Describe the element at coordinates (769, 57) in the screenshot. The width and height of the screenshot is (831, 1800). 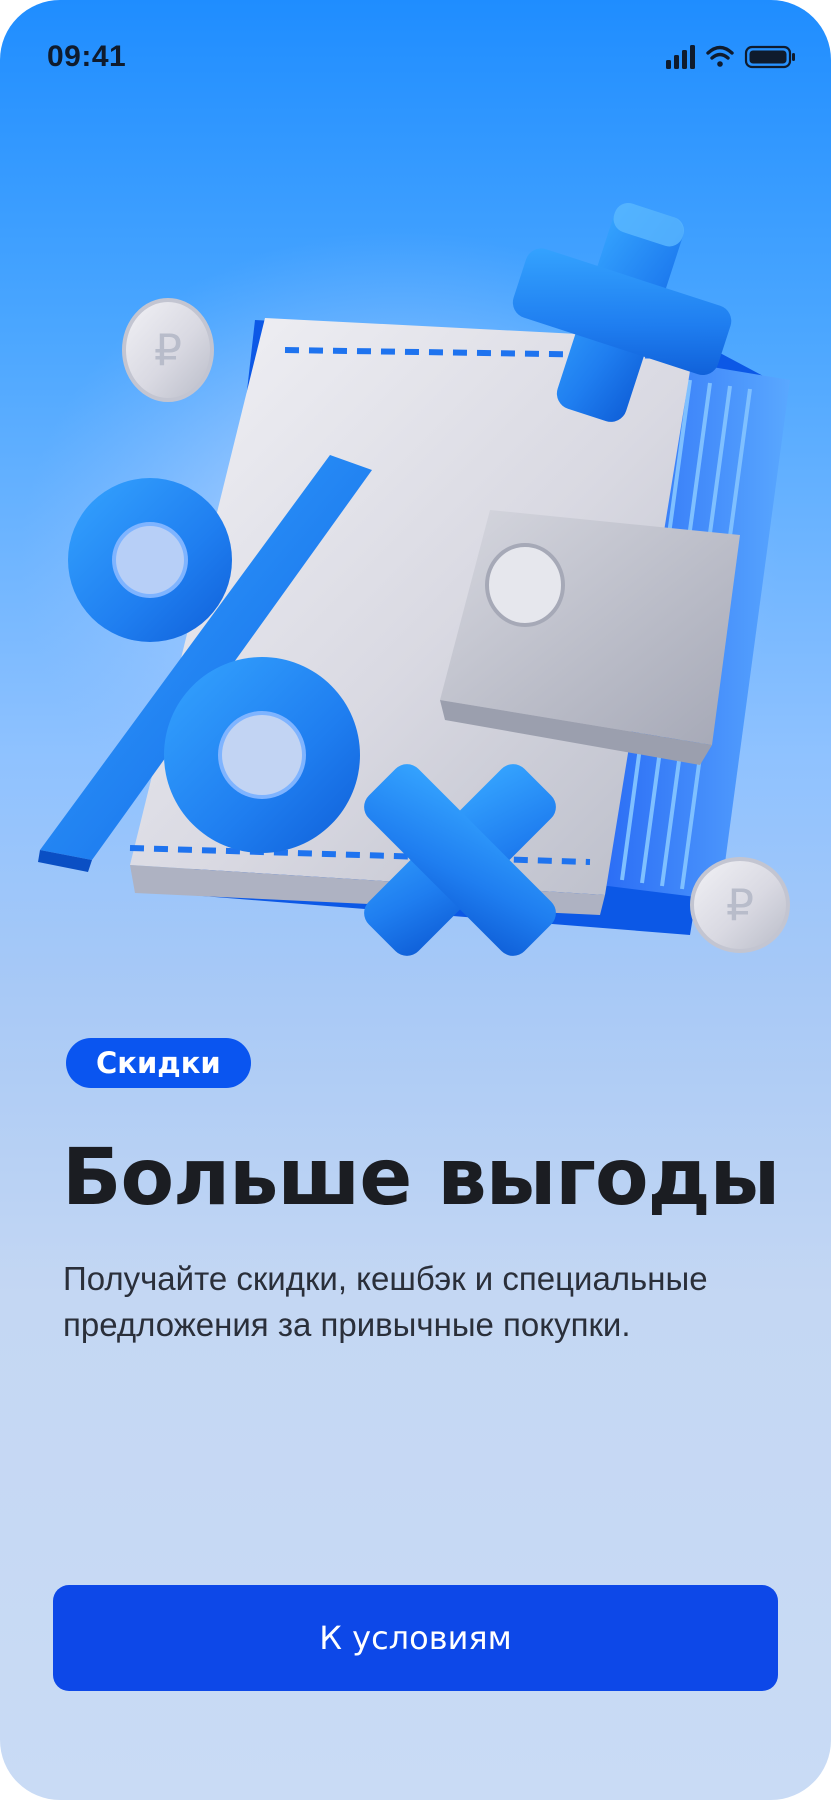
I see `battery-icon` at that location.